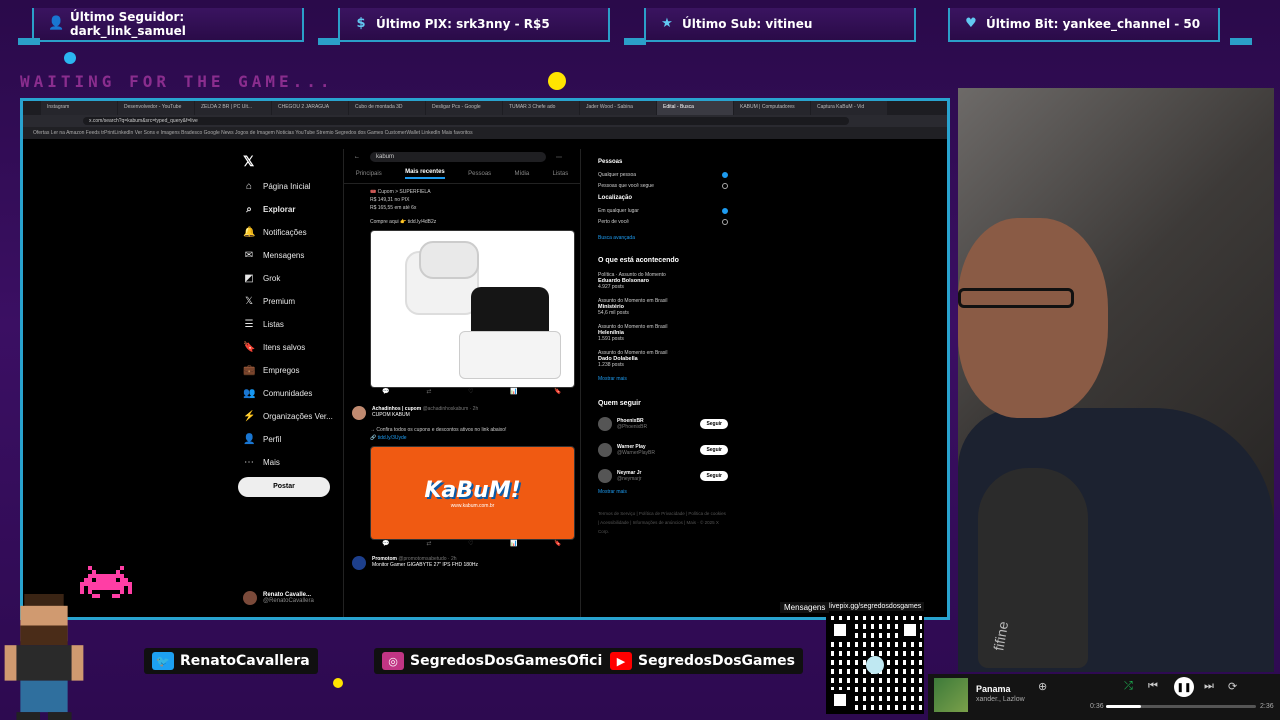 The height and width of the screenshot is (720, 1280). I want to click on follow-suggestion: Neymar Jr @neymarjr Seguir, so click(663, 476).